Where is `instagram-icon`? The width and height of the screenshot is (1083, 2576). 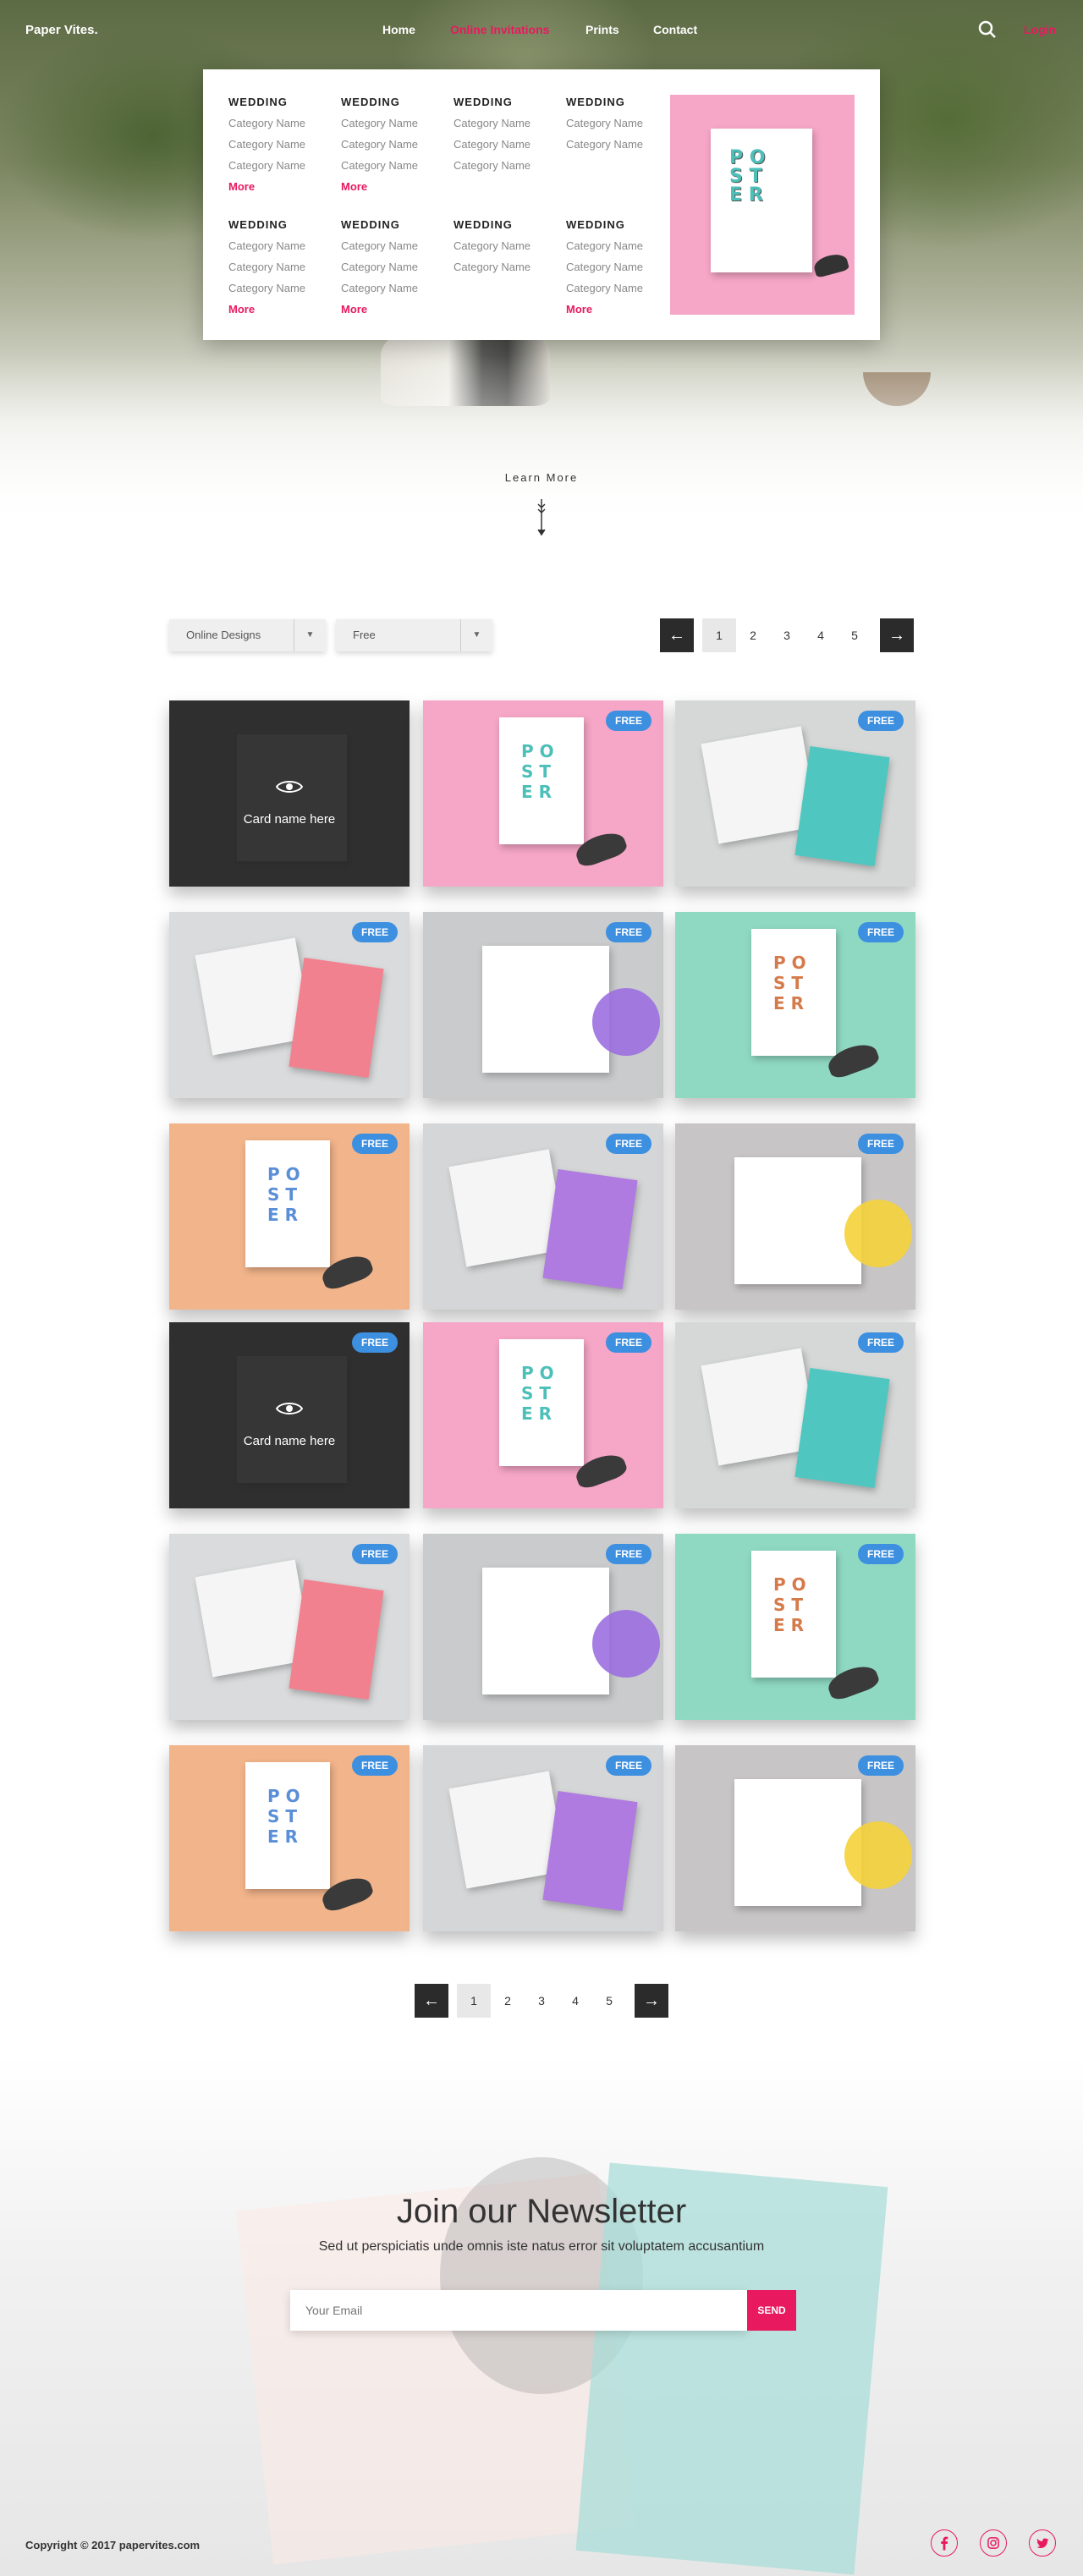 instagram-icon is located at coordinates (994, 2543).